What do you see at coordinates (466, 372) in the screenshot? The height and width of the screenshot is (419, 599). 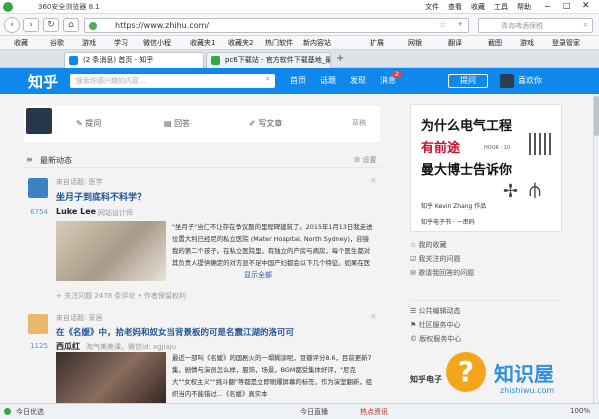 I see `watermark-question-icon: ?` at bounding box center [466, 372].